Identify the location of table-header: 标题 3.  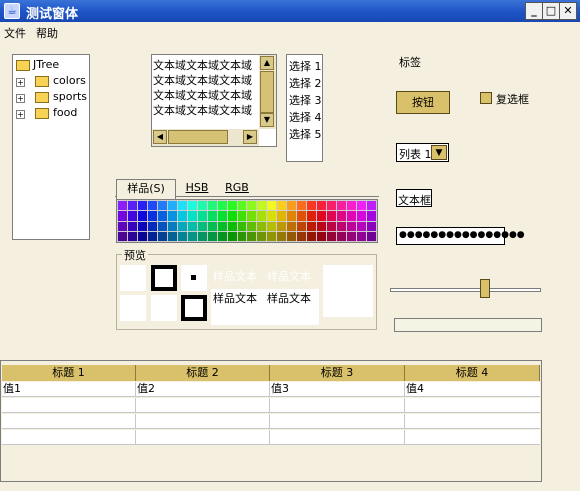
(337, 373).